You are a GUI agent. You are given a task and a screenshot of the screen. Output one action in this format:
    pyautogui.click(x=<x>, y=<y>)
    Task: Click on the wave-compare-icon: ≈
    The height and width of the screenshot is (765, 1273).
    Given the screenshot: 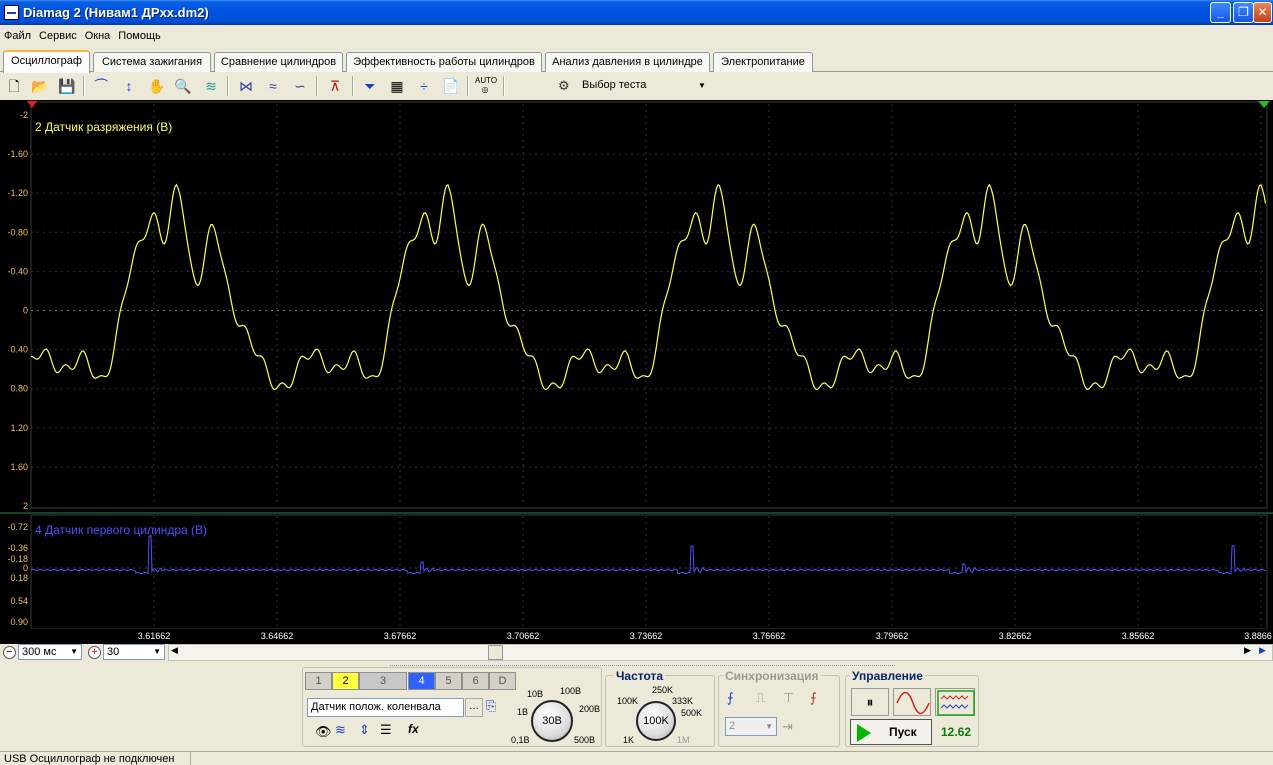 What is the action you would take?
    pyautogui.click(x=273, y=86)
    